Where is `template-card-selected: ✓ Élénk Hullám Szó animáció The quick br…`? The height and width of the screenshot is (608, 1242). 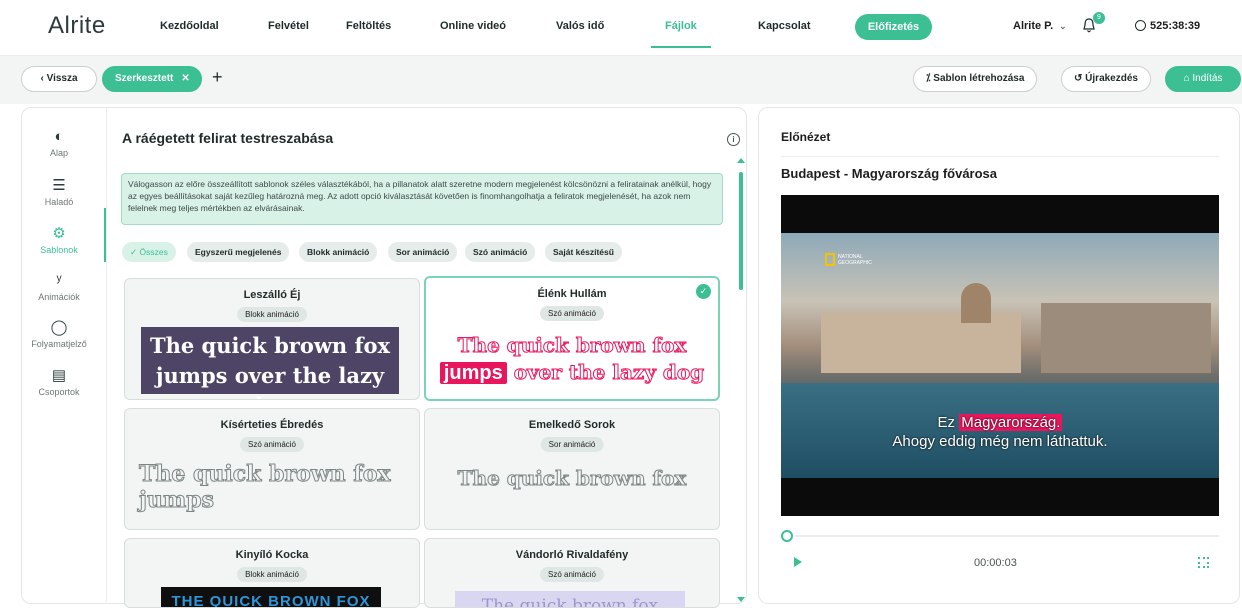
template-card-selected: ✓ Élénk Hullám Szó animáció The quick br… is located at coordinates (572, 338).